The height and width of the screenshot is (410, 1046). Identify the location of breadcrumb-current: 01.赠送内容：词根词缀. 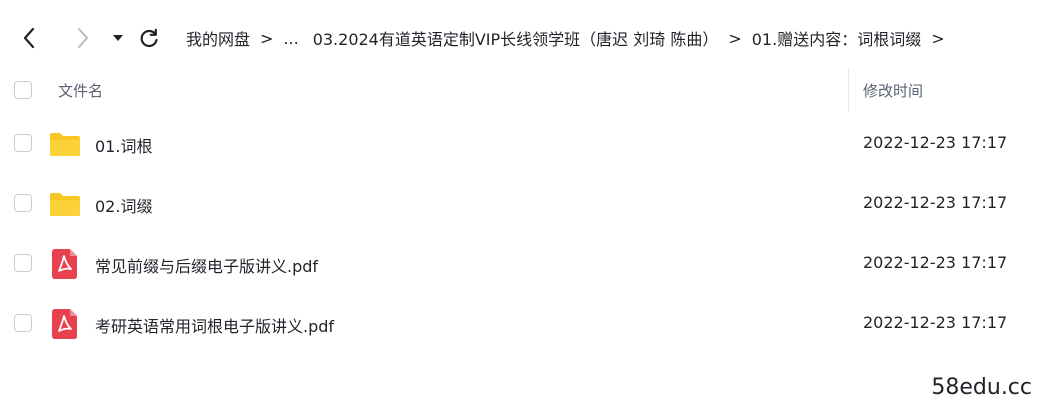
(836, 39).